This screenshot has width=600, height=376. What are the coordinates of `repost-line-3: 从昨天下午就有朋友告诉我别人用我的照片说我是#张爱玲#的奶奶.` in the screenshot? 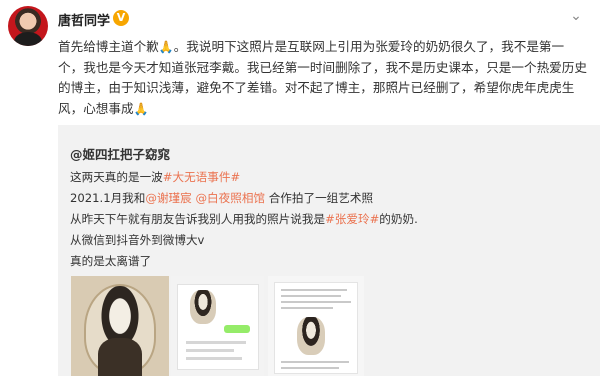 It's located at (325, 219).